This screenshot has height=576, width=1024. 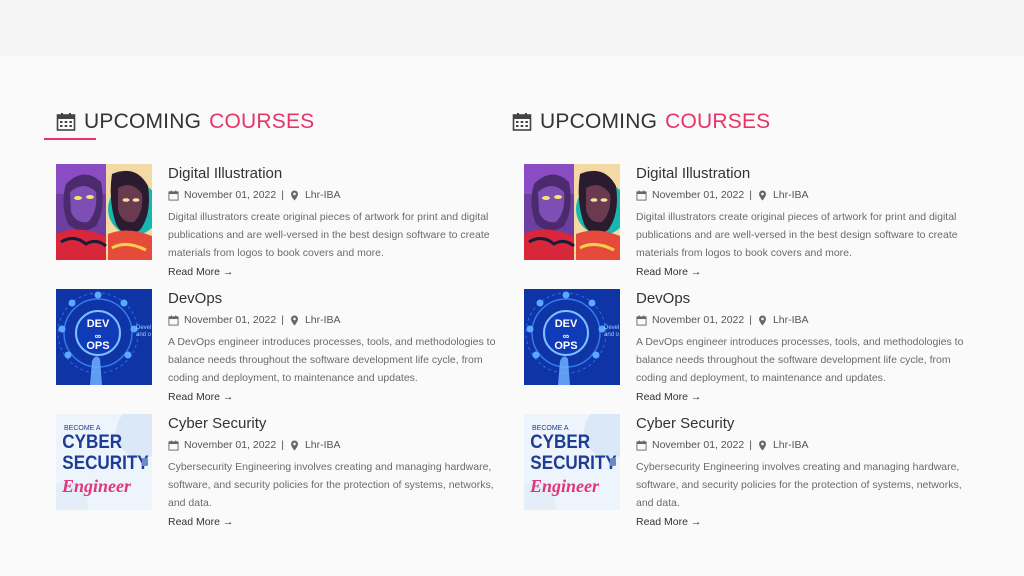 I want to click on heading-underline, so click(x=70, y=139).